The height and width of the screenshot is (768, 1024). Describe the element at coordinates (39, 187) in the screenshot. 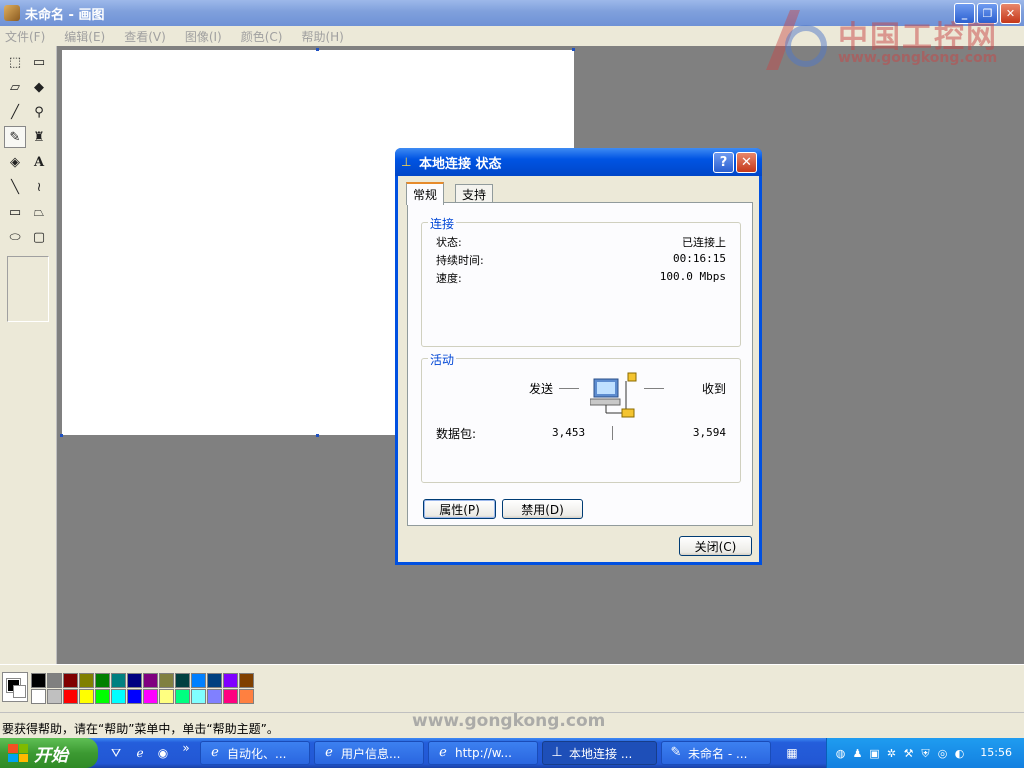

I see `curve-icon: ≀` at that location.